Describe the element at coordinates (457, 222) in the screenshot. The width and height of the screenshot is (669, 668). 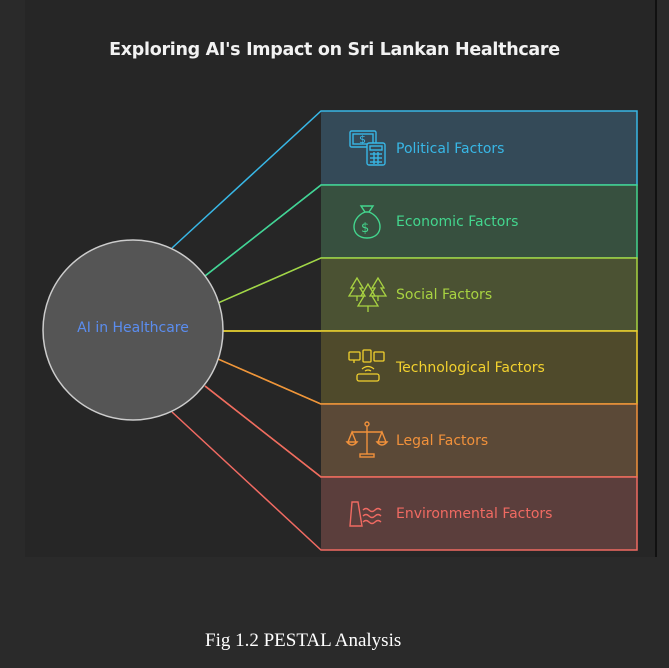
I see `factor-label-economic: Economic Factors` at that location.